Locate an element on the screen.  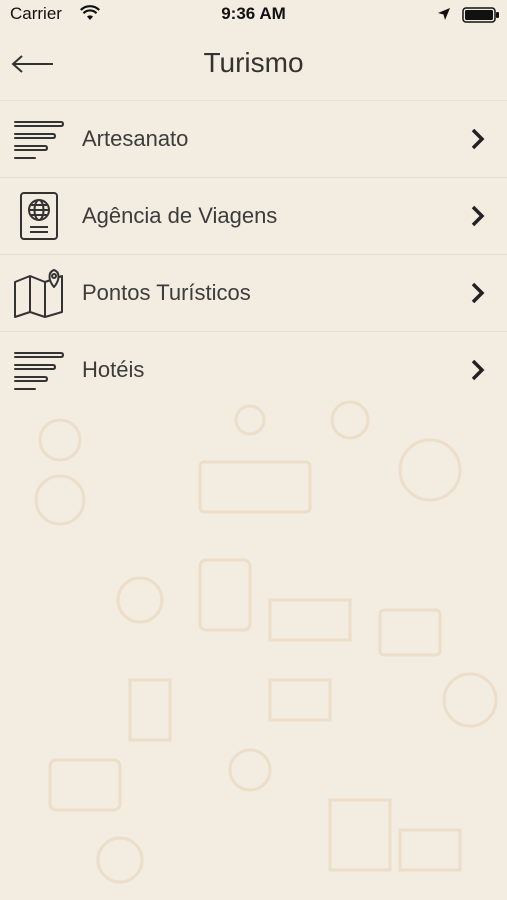
passport-icon is located at coordinates (39, 216).